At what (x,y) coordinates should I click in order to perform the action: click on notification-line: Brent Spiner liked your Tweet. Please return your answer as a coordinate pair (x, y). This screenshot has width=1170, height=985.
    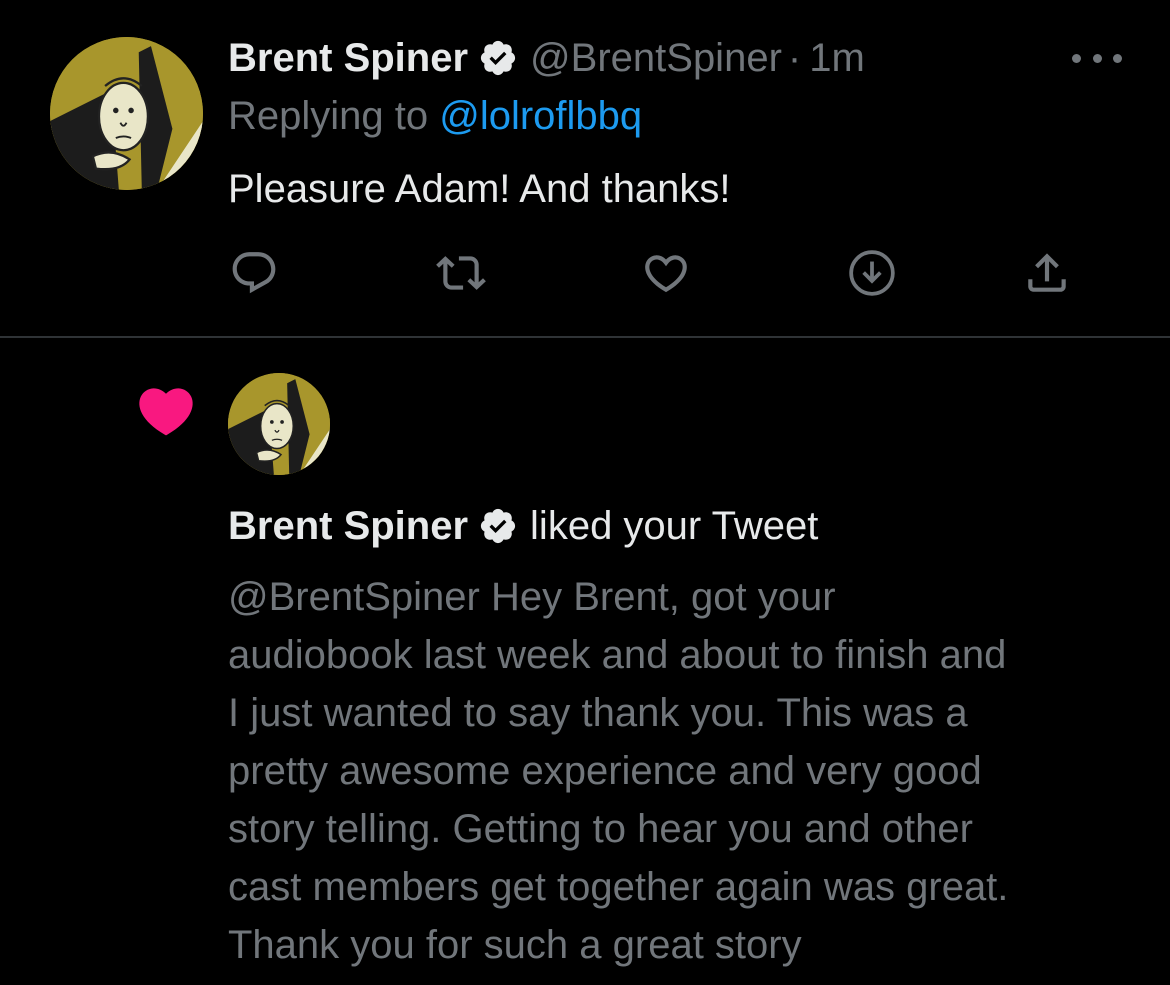
    Looking at the image, I should click on (523, 526).